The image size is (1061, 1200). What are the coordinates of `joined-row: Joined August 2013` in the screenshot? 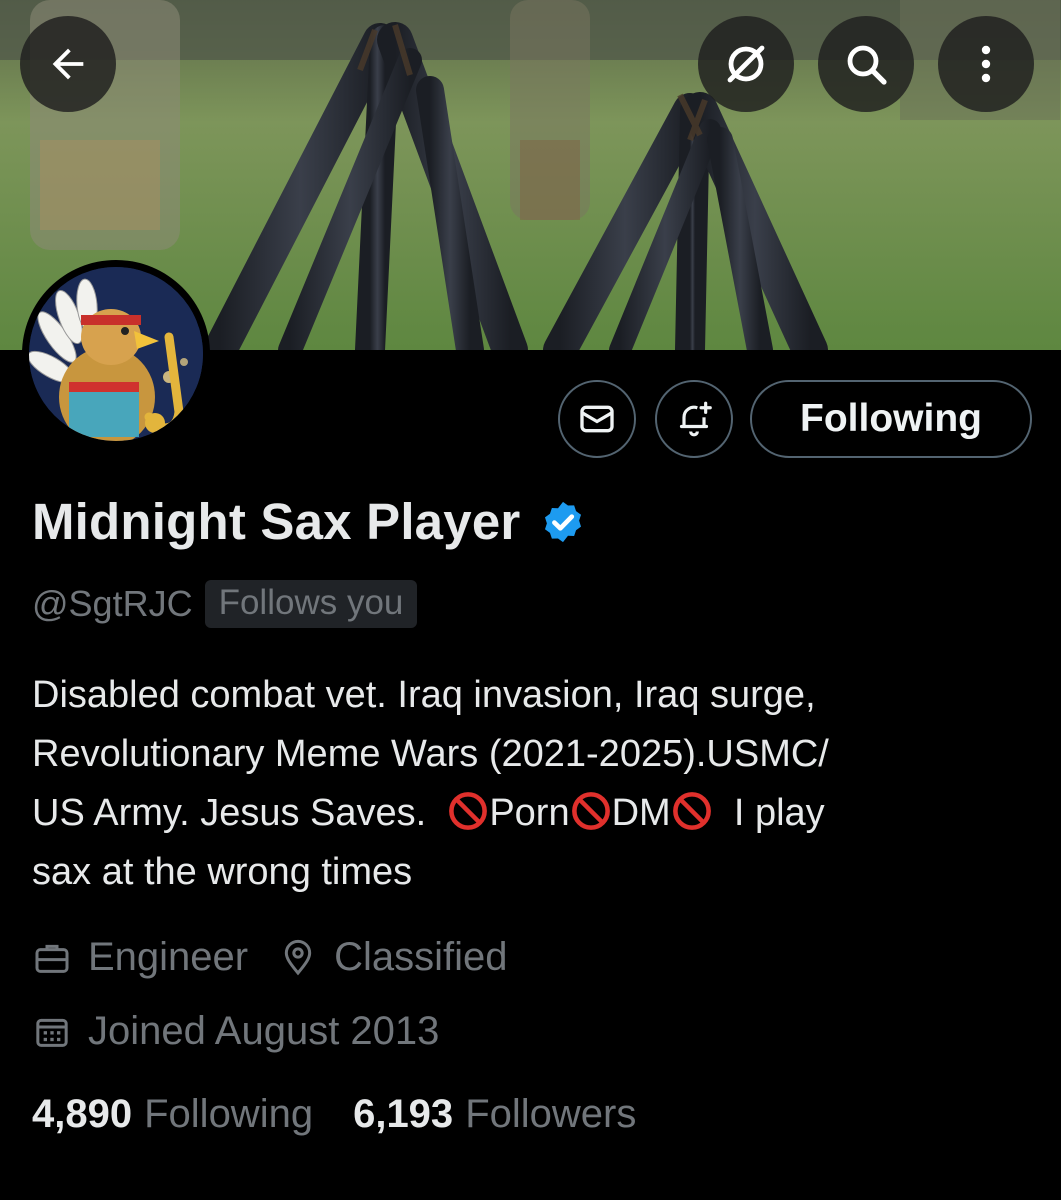 It's located at (235, 1031).